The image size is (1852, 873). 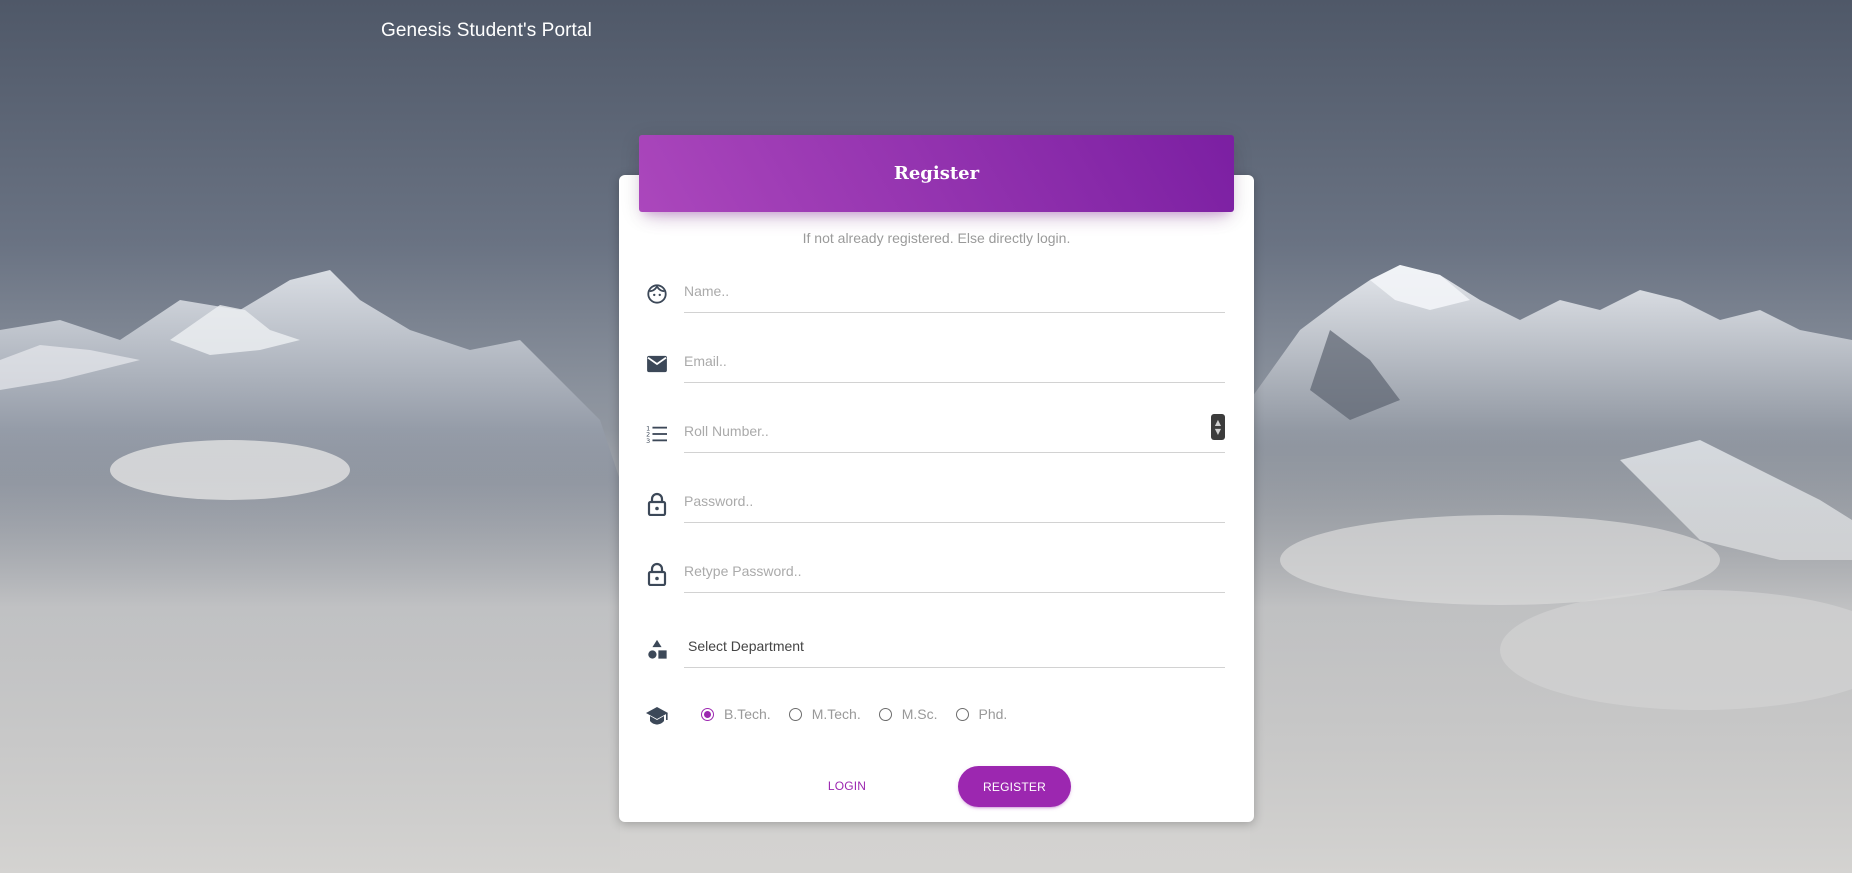 I want to click on name-input, so click(x=954, y=291).